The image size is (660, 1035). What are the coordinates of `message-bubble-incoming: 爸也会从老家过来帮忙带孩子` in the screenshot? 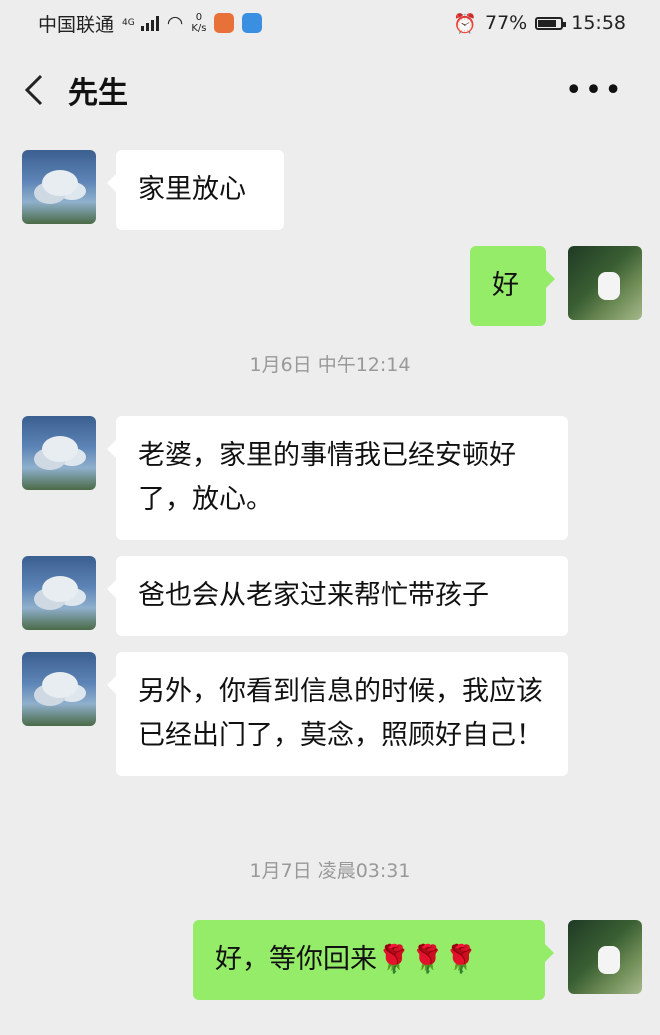 It's located at (337, 596).